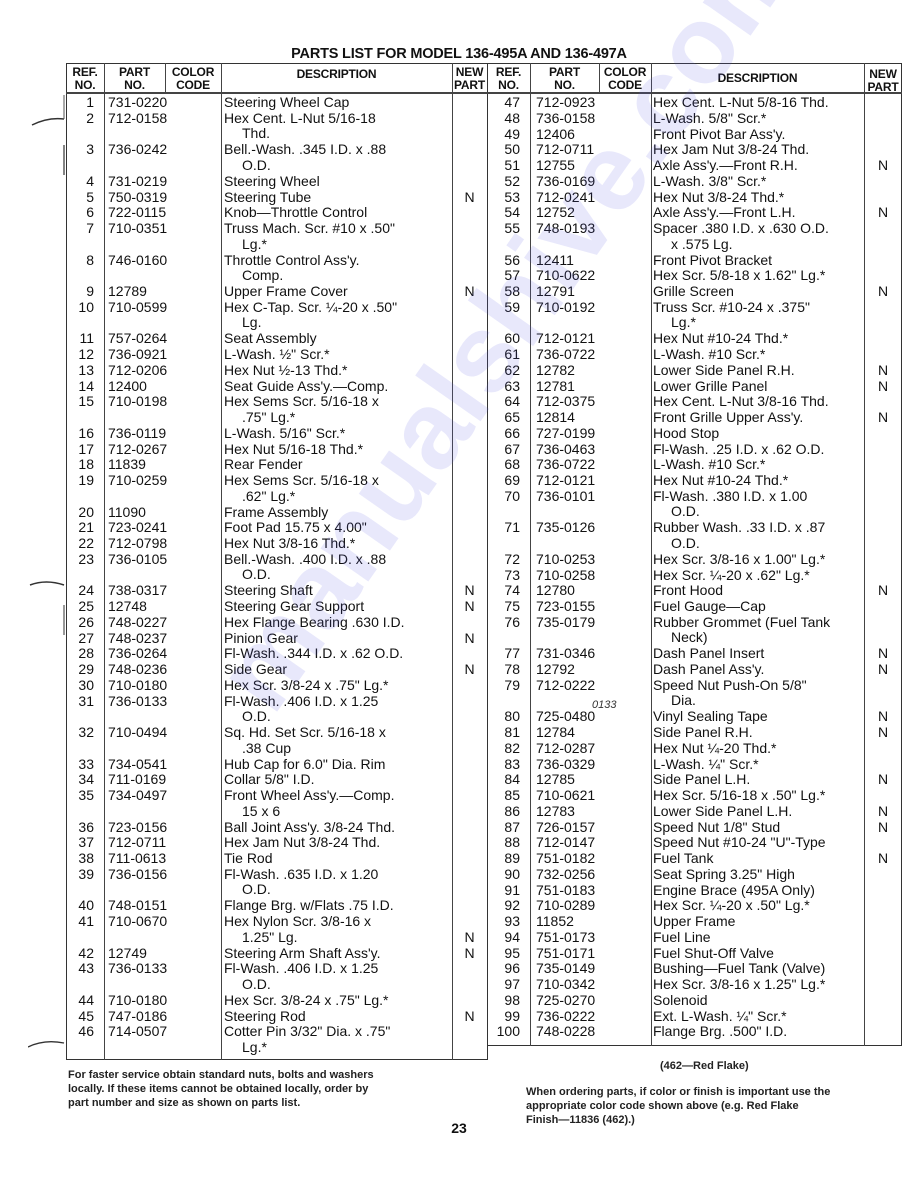 The image size is (918, 1188). I want to click on description: Hood Stop, so click(686, 433).